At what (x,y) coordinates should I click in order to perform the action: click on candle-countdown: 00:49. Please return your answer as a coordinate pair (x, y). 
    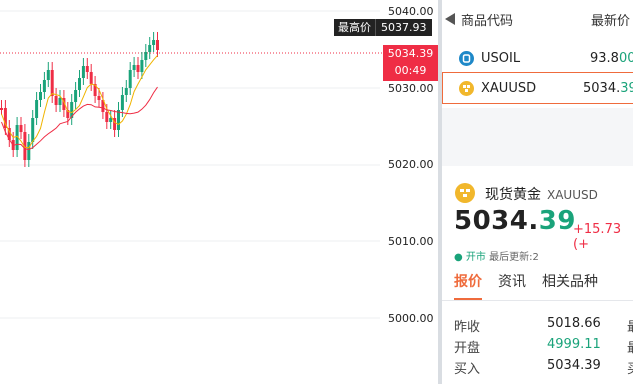
    Looking at the image, I should click on (410, 70).